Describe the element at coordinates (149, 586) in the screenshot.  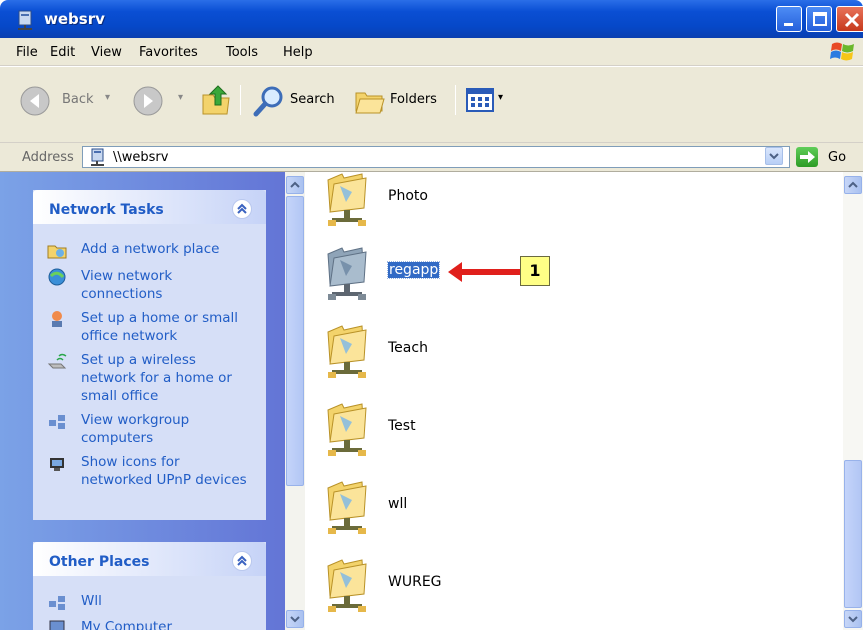
I see `other-places-panel: Other Places Wll My Computer` at that location.